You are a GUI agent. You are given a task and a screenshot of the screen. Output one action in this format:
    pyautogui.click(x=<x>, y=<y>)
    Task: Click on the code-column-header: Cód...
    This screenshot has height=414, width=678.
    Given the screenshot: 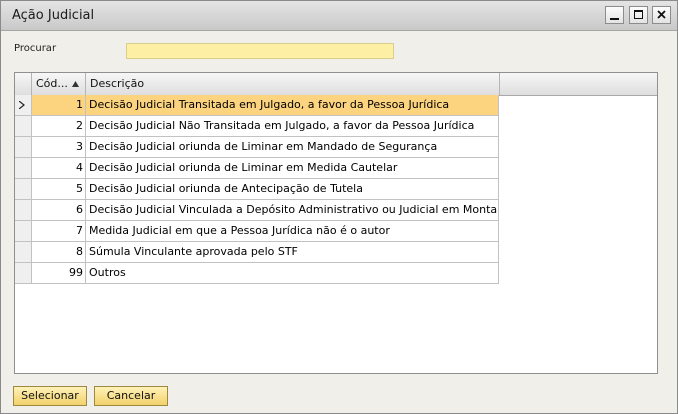 What is the action you would take?
    pyautogui.click(x=59, y=84)
    